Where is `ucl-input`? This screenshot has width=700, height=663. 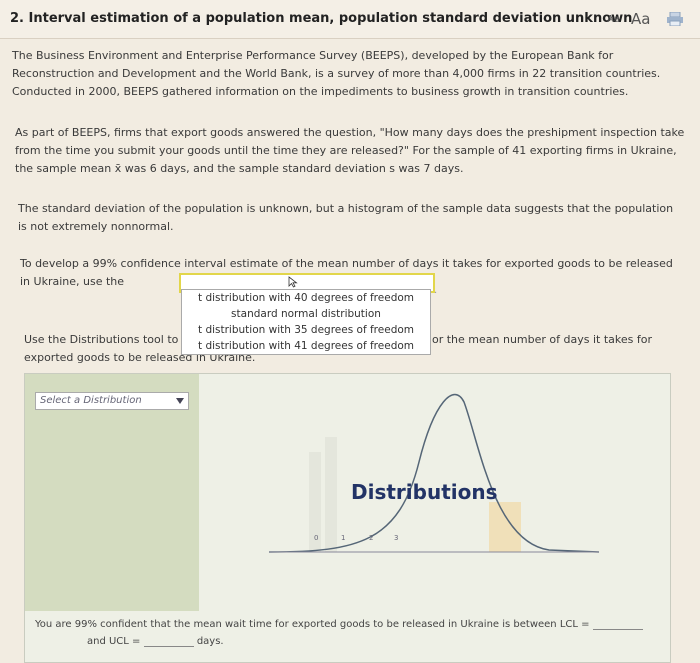
ucl-input is located at coordinates (168, 641).